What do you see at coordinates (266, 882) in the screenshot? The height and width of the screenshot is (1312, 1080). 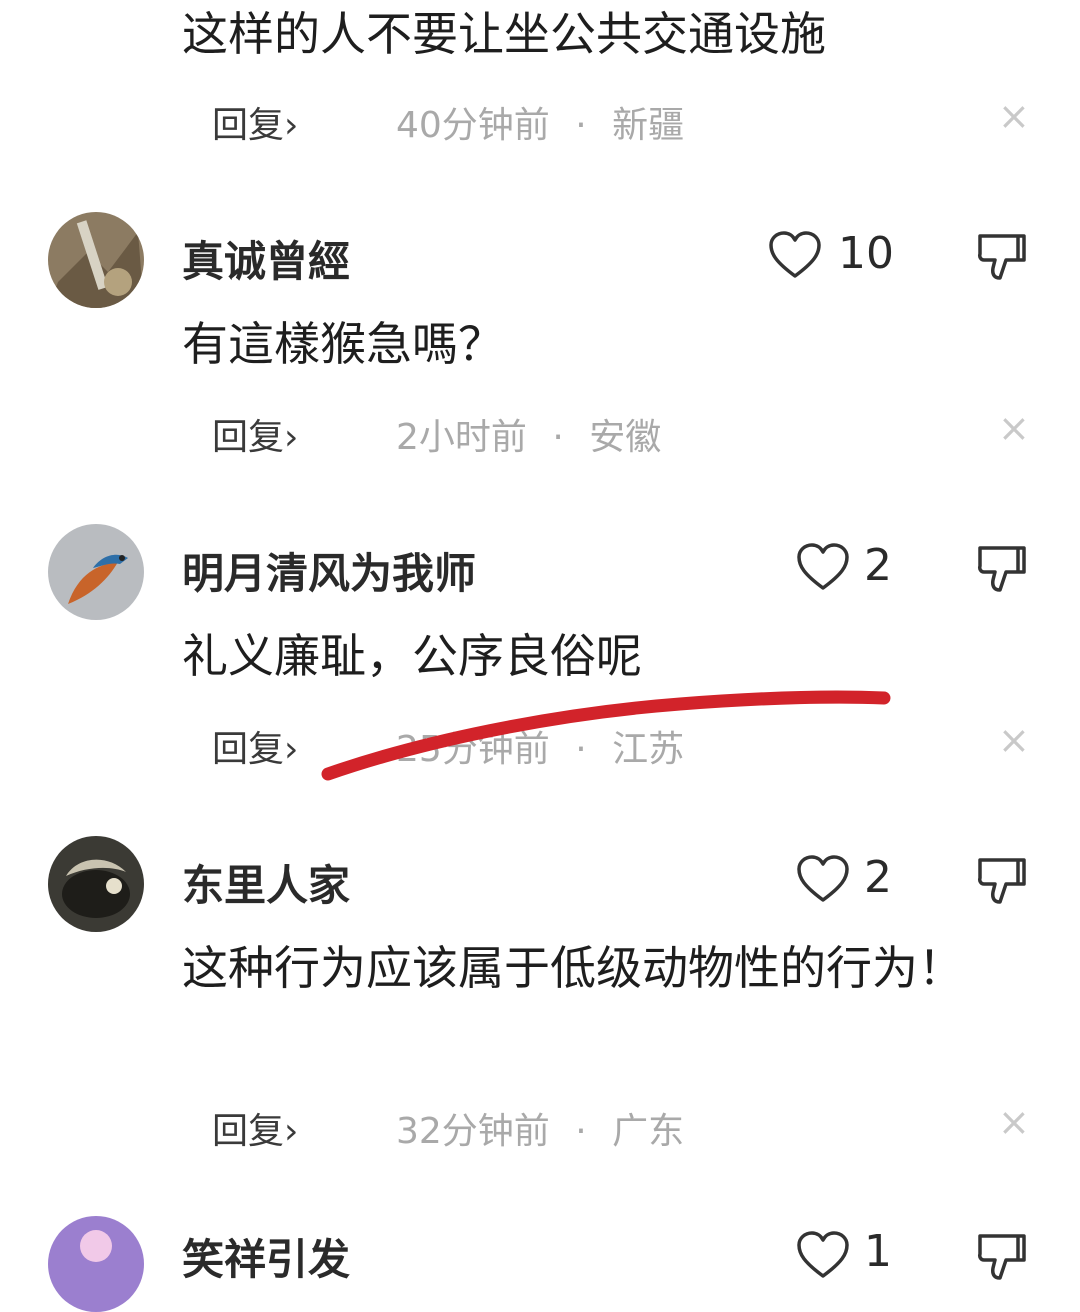 I see `username: 东里人家` at bounding box center [266, 882].